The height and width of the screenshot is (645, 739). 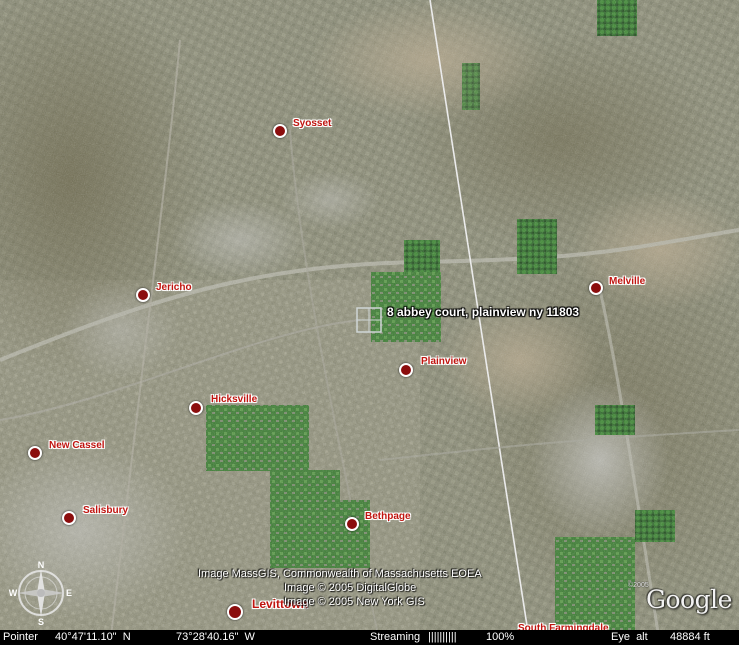 I want to click on search-result-label: 8 abbey court, plainview ny 11803, so click(x=483, y=312).